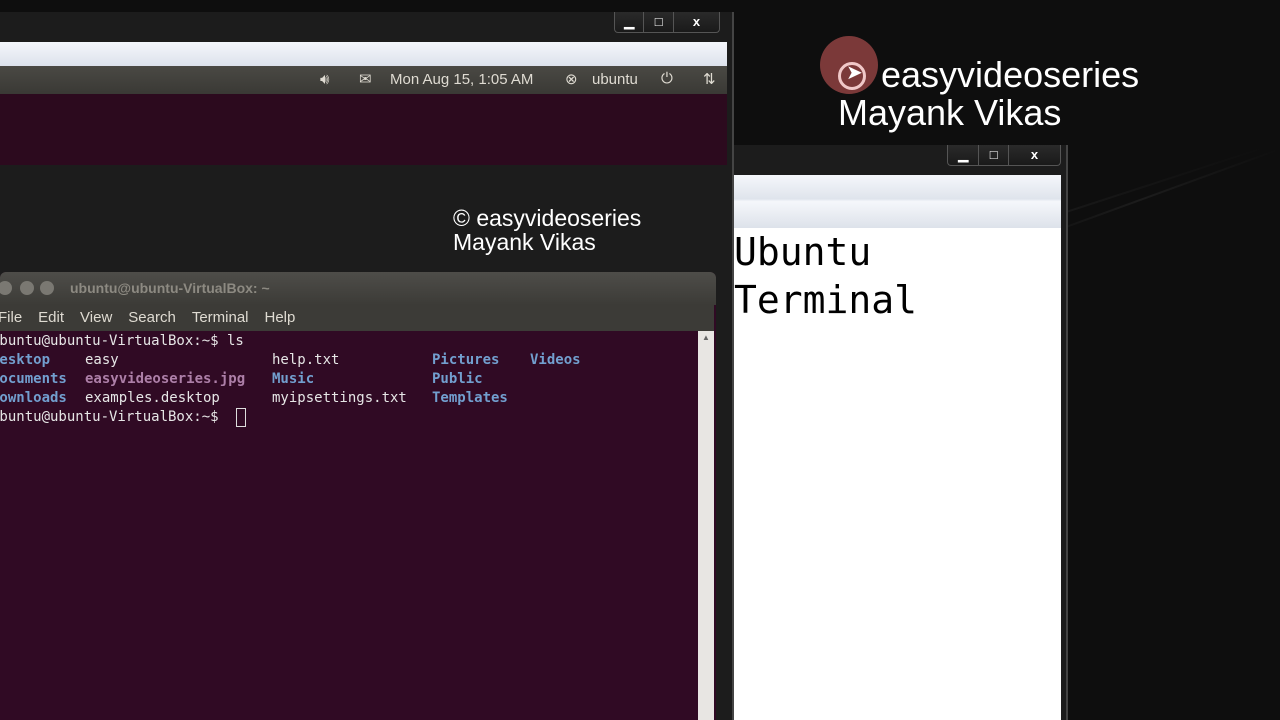 The width and height of the screenshot is (1280, 720). Describe the element at coordinates (25, 360) in the screenshot. I see `entry-dir: Desktop` at that location.